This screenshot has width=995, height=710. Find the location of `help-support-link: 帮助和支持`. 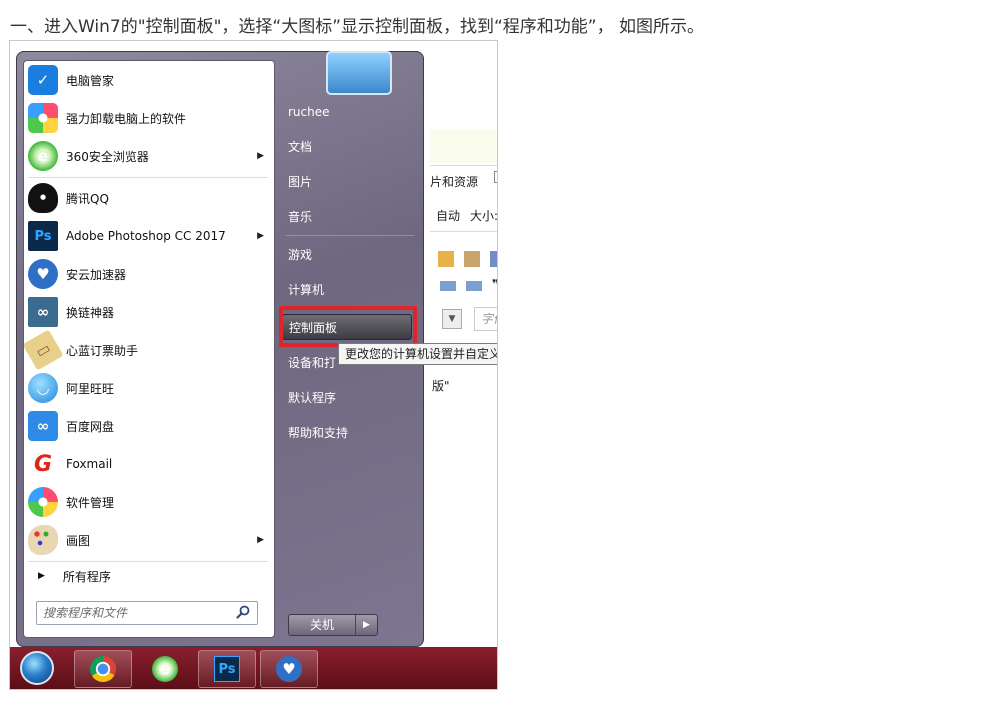

help-support-link: 帮助和支持 is located at coordinates (347, 433).